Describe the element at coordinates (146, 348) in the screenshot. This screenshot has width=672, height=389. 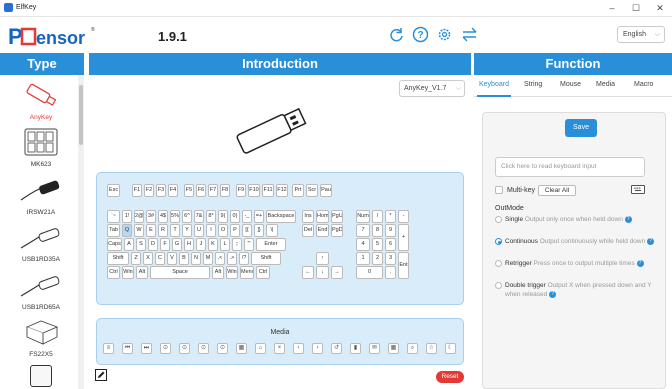
I see `next-track-icon: ⏭` at that location.